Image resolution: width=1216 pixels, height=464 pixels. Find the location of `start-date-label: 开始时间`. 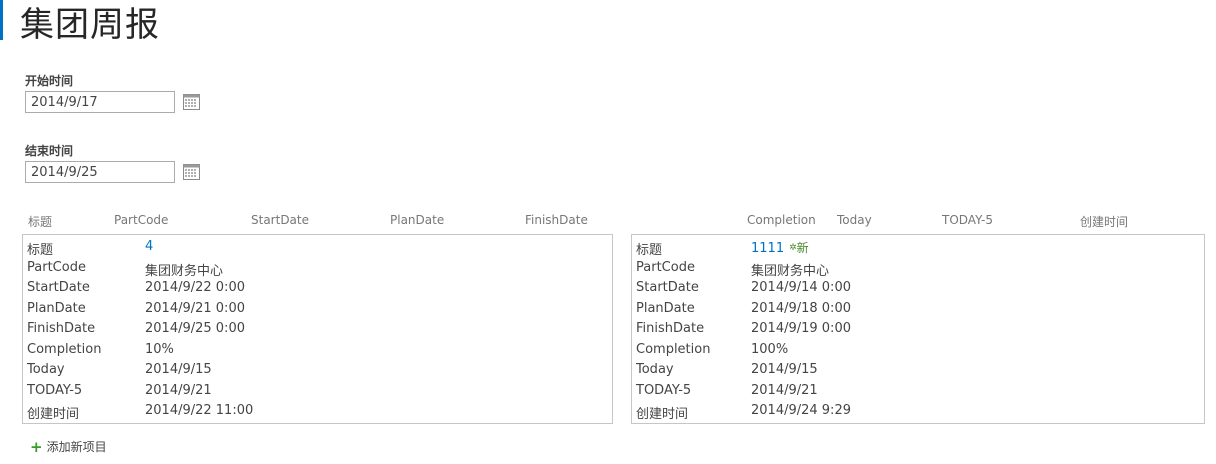

start-date-label: 开始时间 is located at coordinates (49, 81).